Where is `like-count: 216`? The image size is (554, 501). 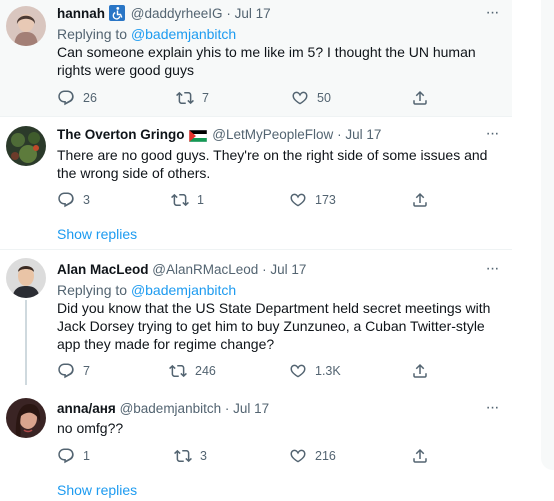 like-count: 216 is located at coordinates (325, 456).